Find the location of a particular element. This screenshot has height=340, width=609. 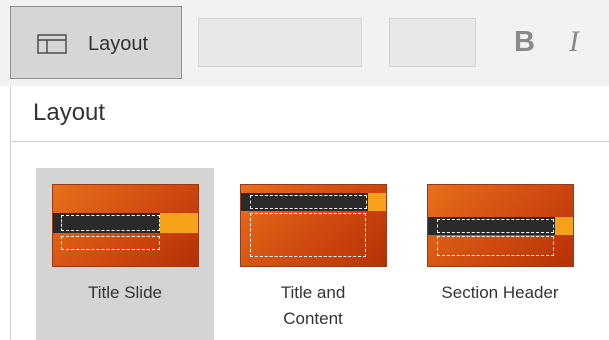

italic-button: I is located at coordinates (574, 42).